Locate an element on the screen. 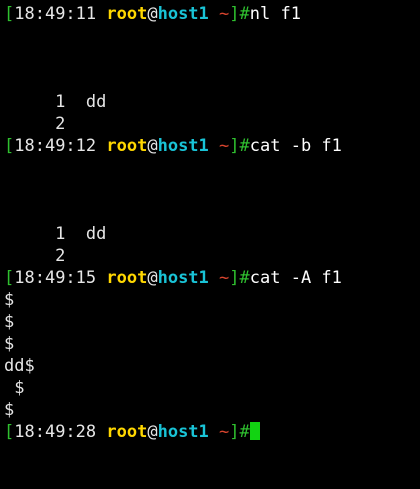 The image size is (420, 489). prompt-time: 18:49:11 is located at coordinates (55, 14).